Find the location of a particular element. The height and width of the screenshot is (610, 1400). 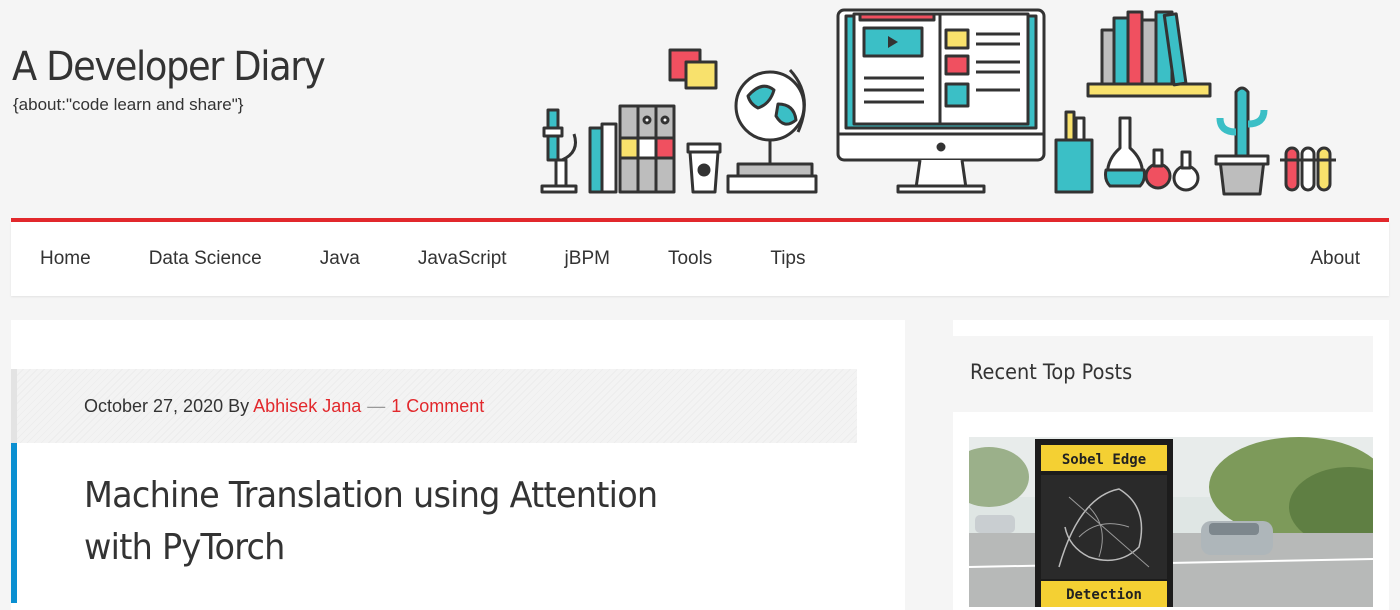

post-date: October 27, 2020 is located at coordinates (154, 406).